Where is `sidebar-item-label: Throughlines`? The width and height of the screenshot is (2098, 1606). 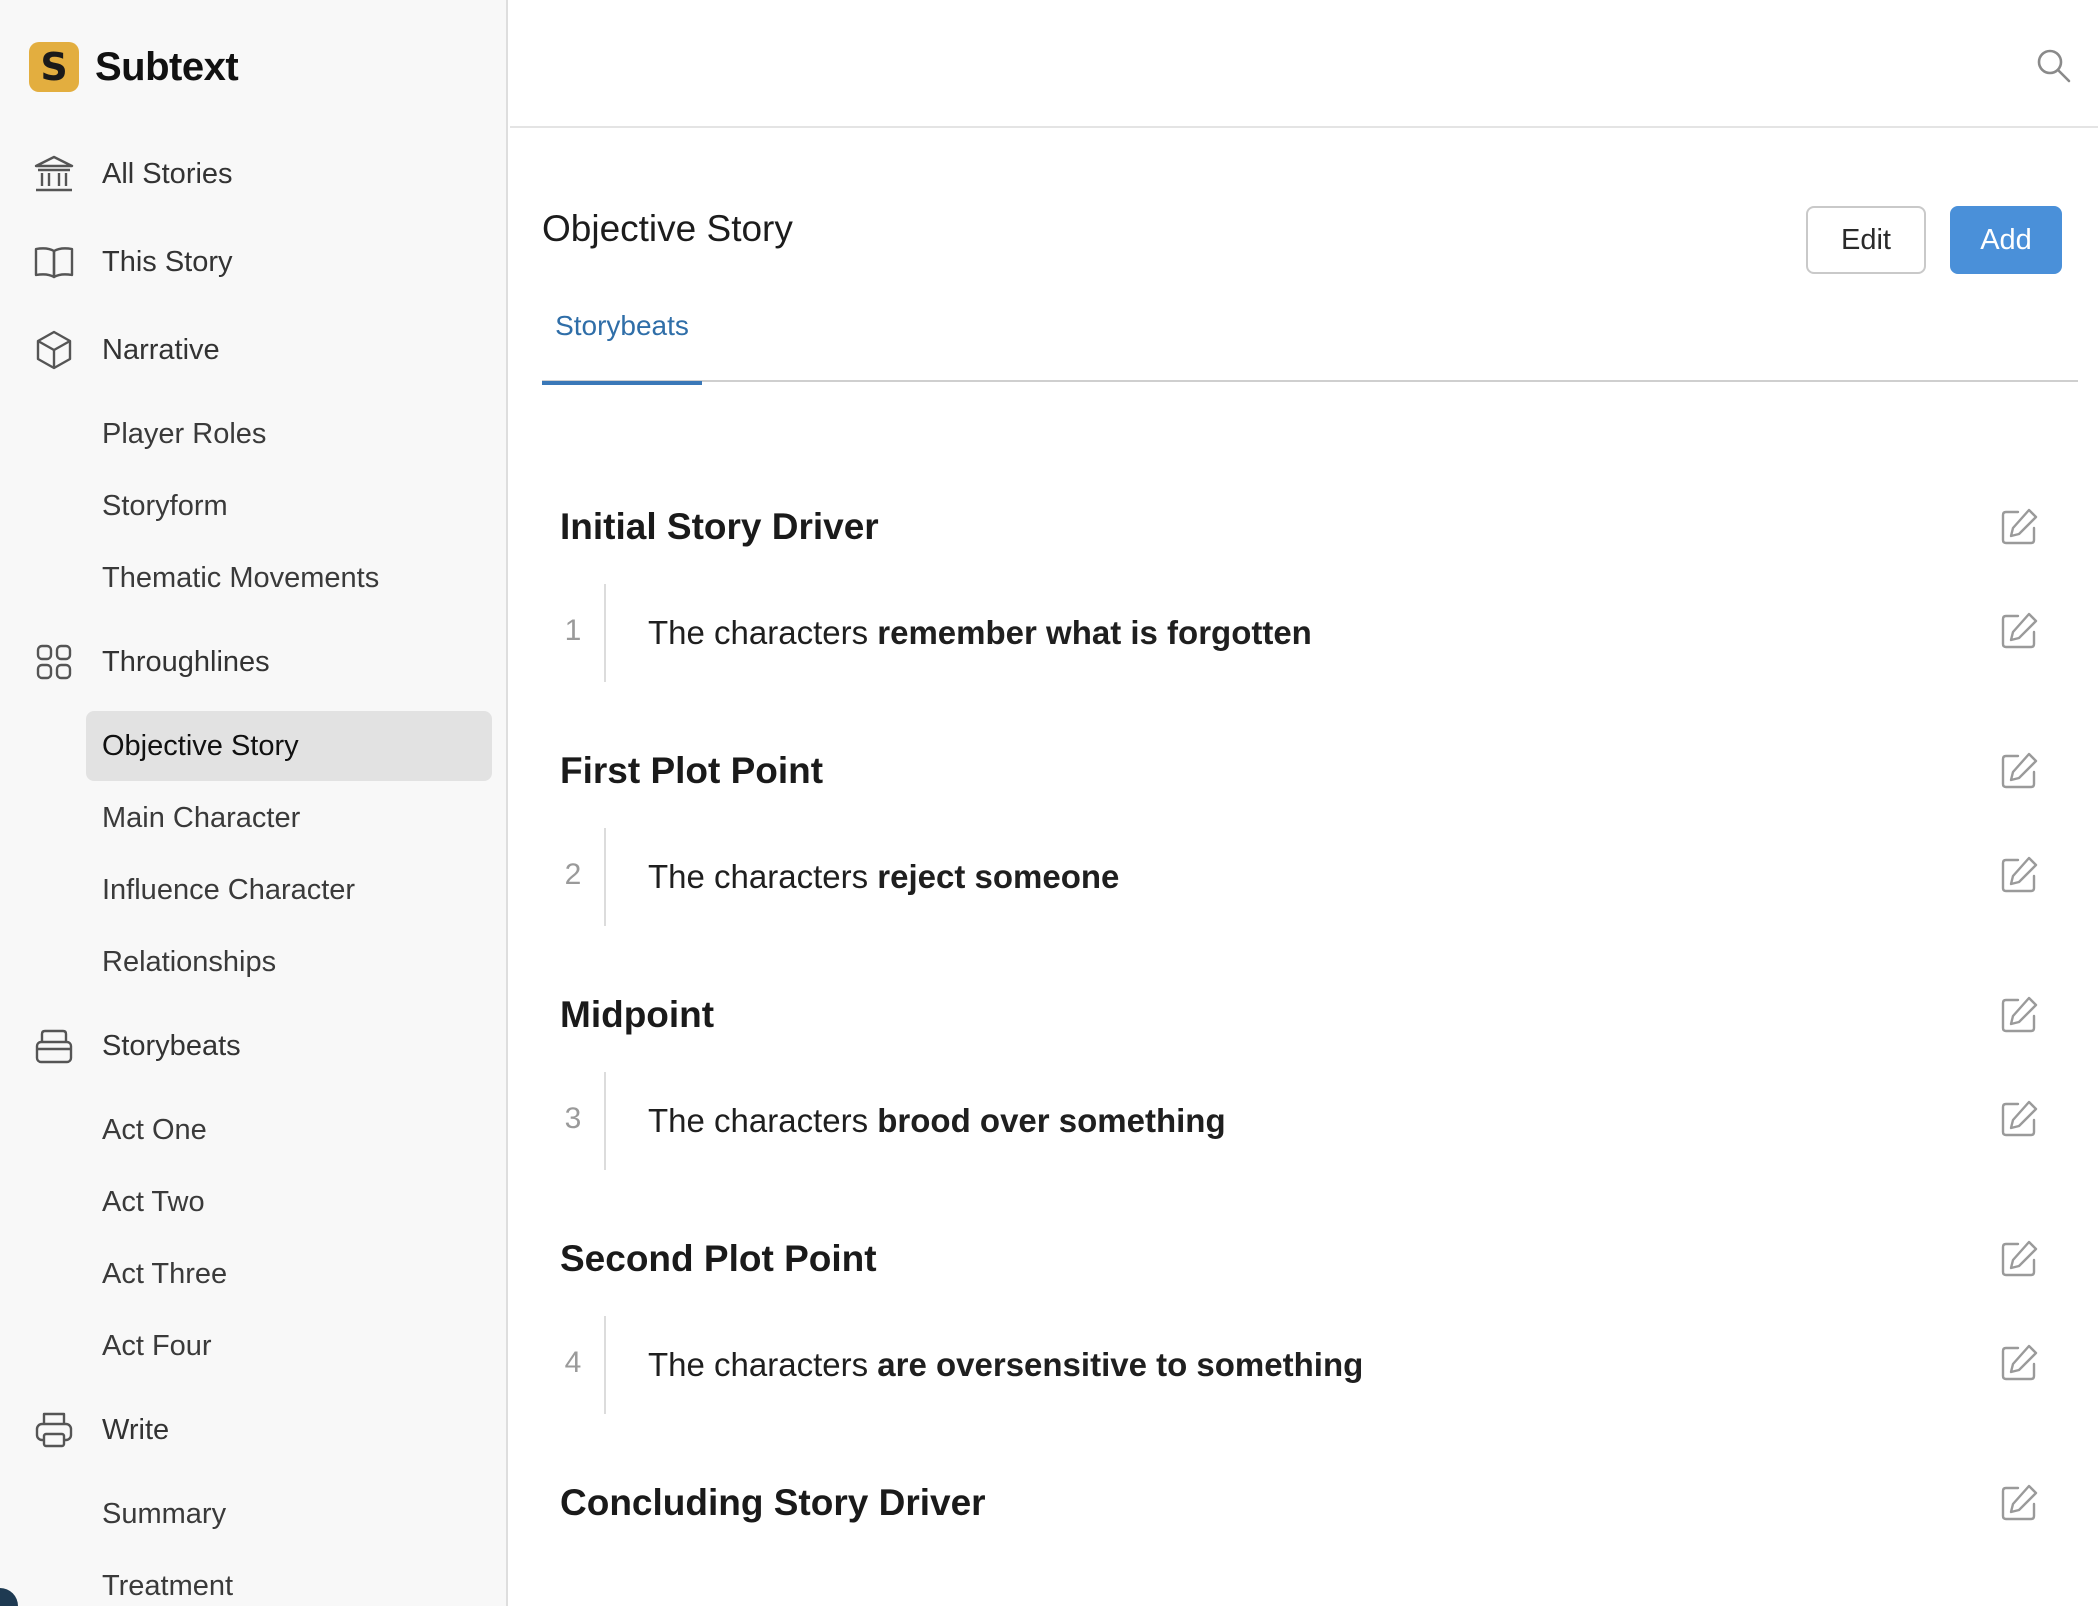
sidebar-item-label: Throughlines is located at coordinates (186, 661).